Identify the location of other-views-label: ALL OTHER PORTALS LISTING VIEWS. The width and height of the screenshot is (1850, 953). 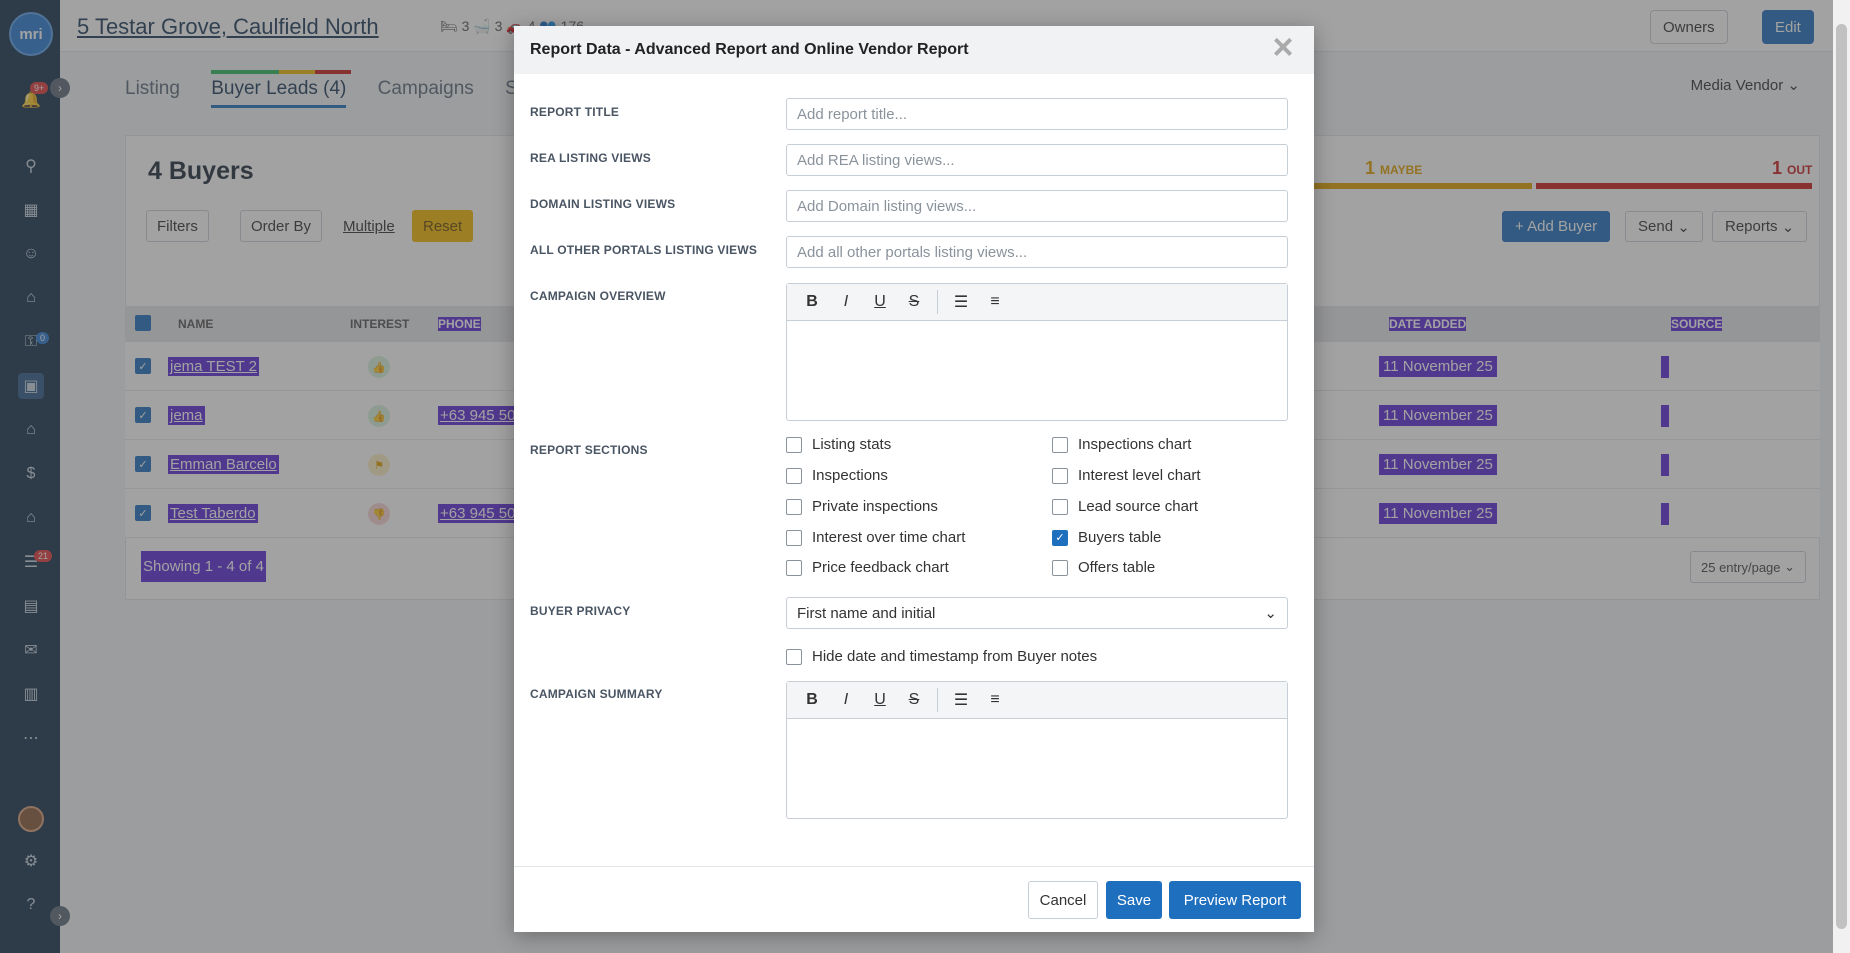
(644, 250).